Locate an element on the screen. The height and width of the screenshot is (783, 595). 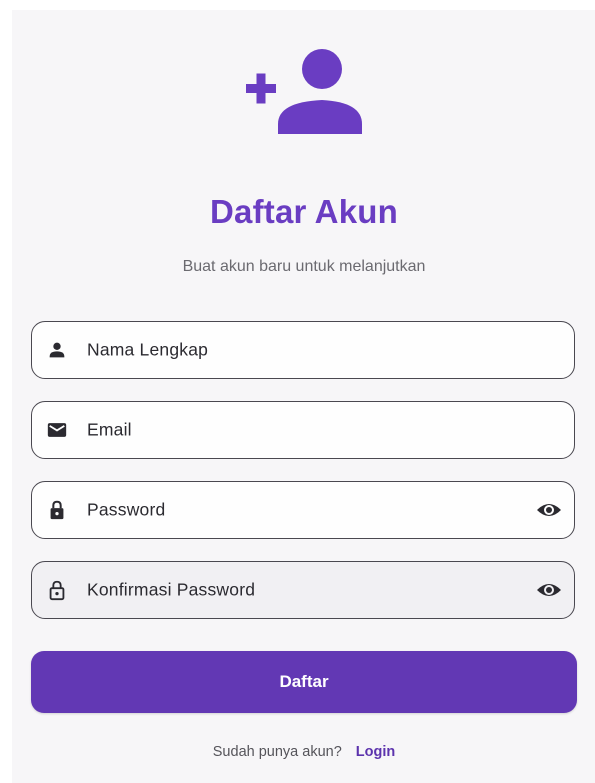
login-prompt: Sudah punya akun? Login is located at coordinates (297, 752).